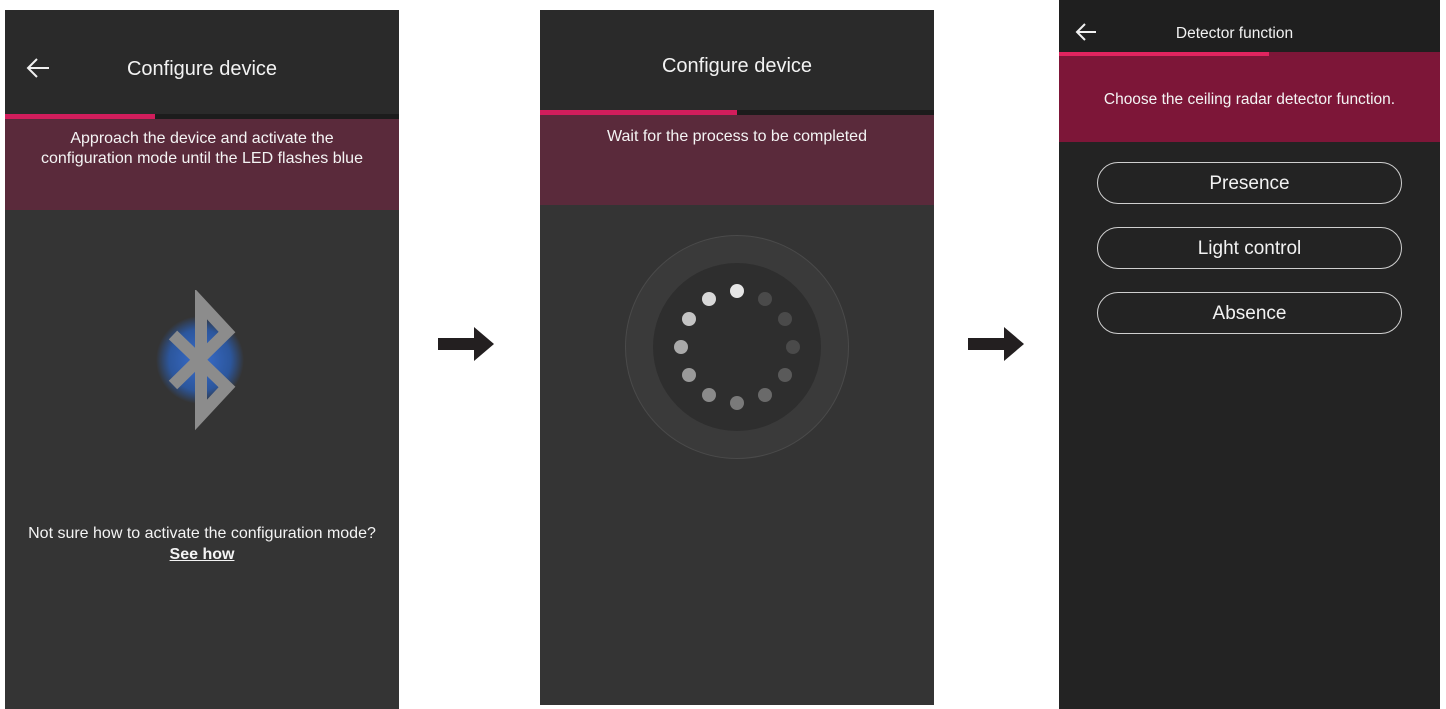 This screenshot has width=1446, height=709. I want to click on loading-spinner-icon, so click(737, 347).